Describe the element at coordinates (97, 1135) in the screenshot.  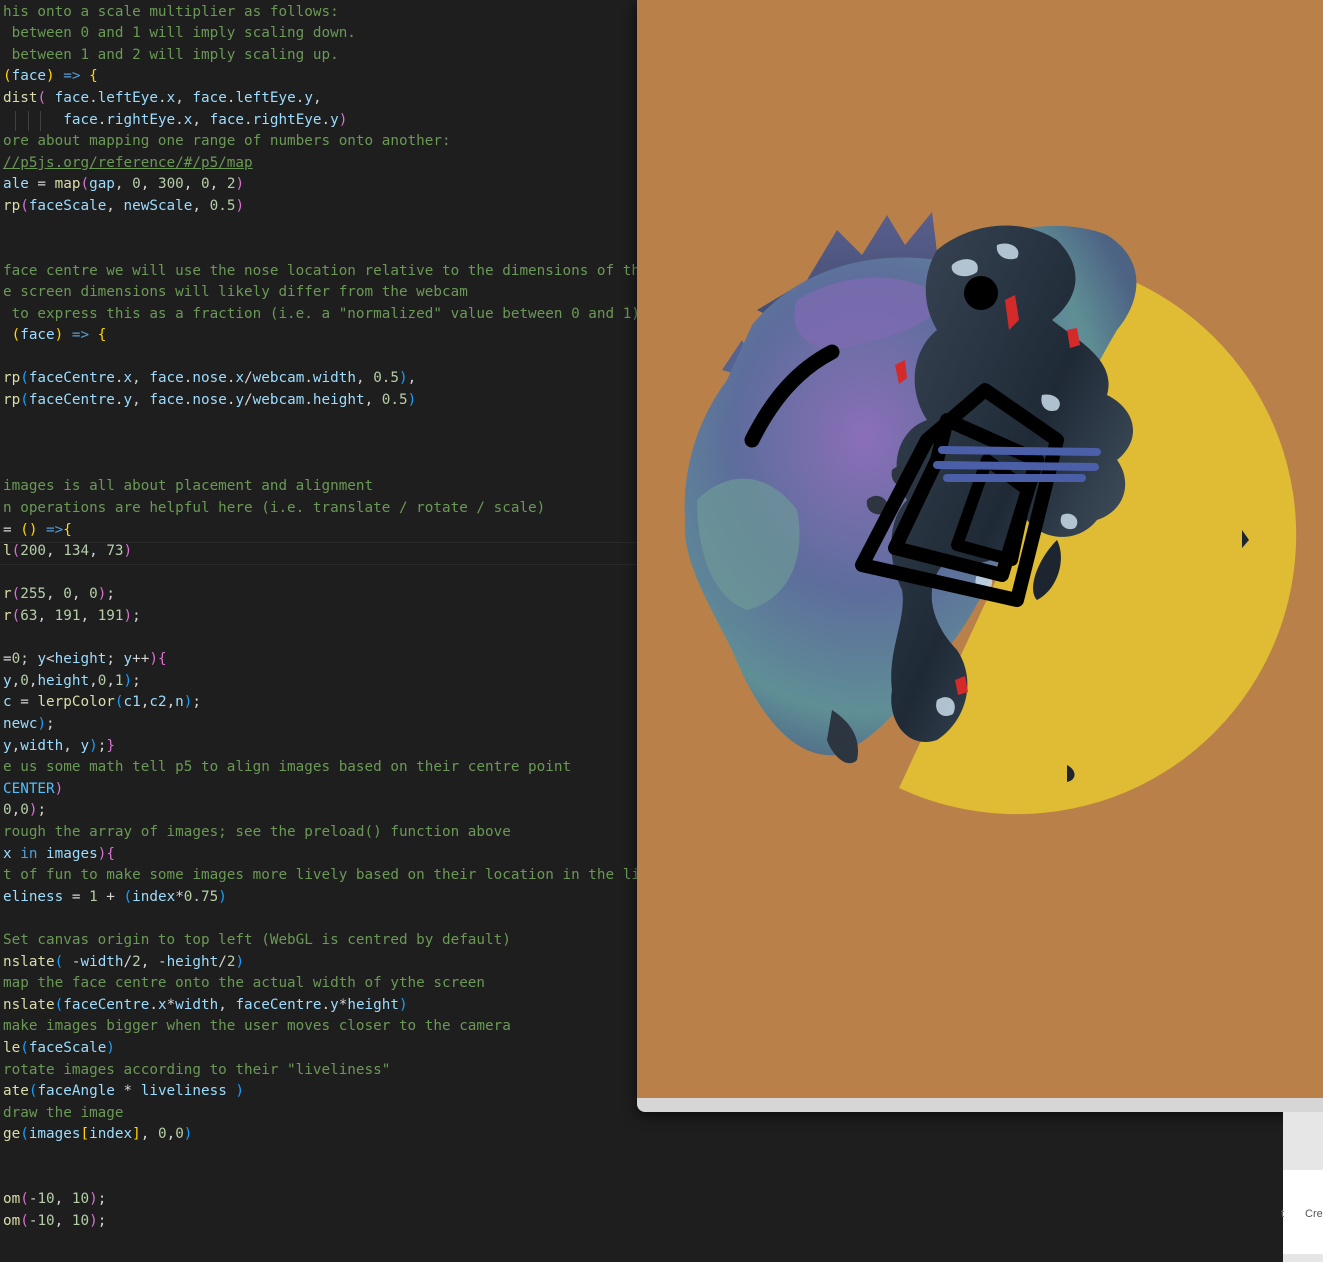
I see `code-line: ge(images[index], 0,0)` at that location.